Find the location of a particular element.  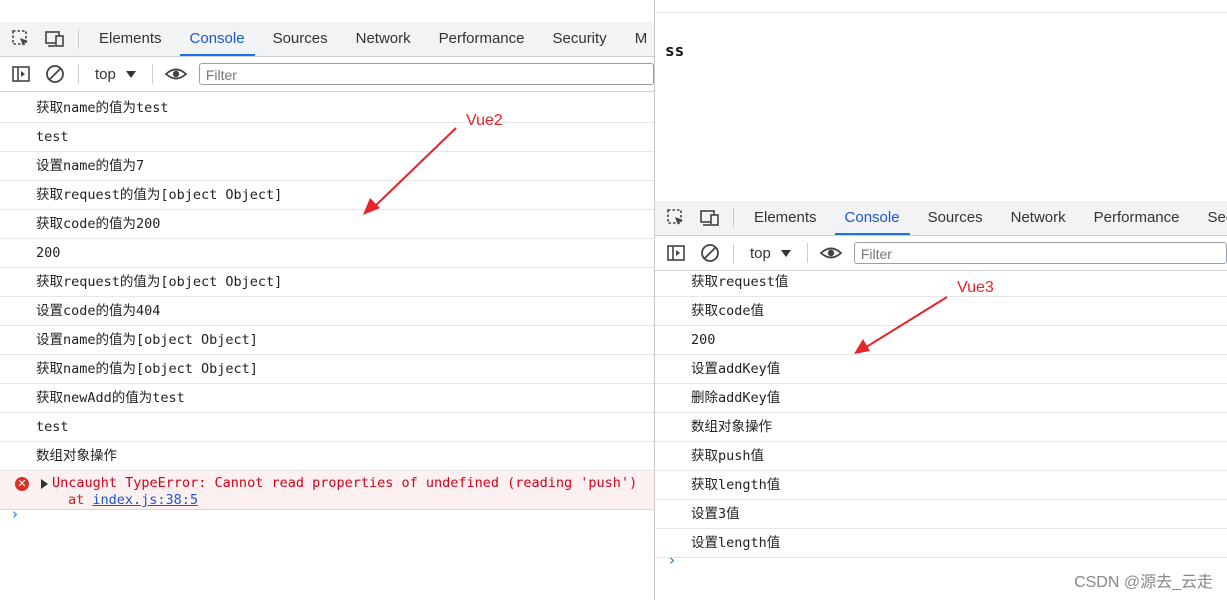

log-row: 设置name的值为7 is located at coordinates (327, 166).